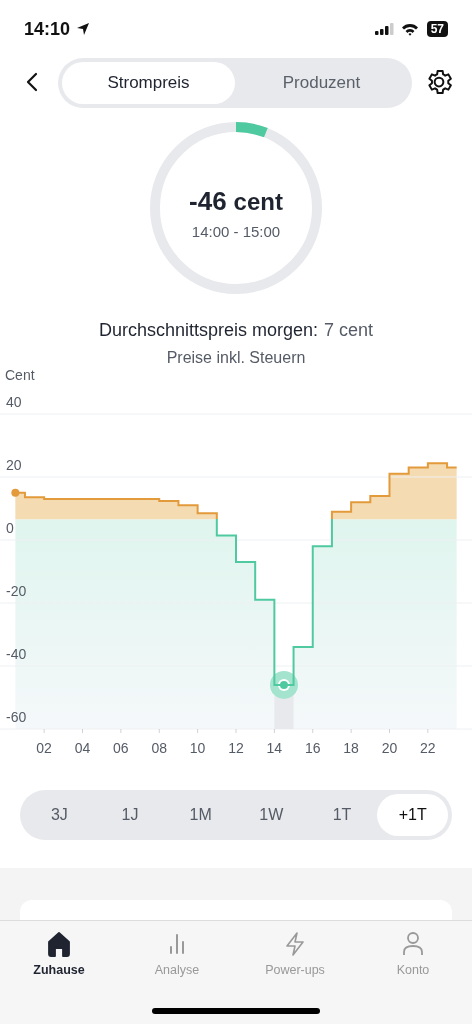 The image size is (472, 1024). What do you see at coordinates (236, 748) in the screenshot?
I see `x-tick-label: 12` at bounding box center [236, 748].